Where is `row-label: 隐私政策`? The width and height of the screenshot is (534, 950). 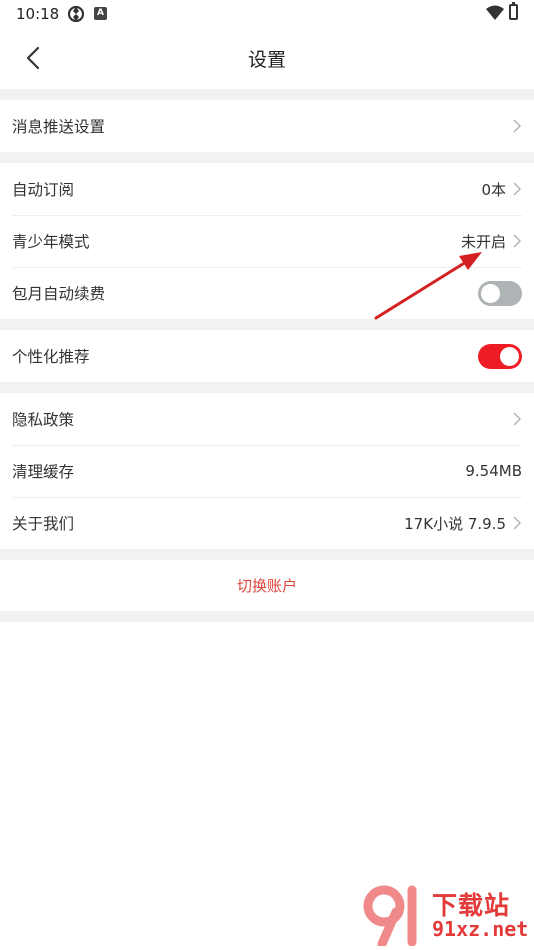
row-label: 隐私政策 is located at coordinates (43, 420).